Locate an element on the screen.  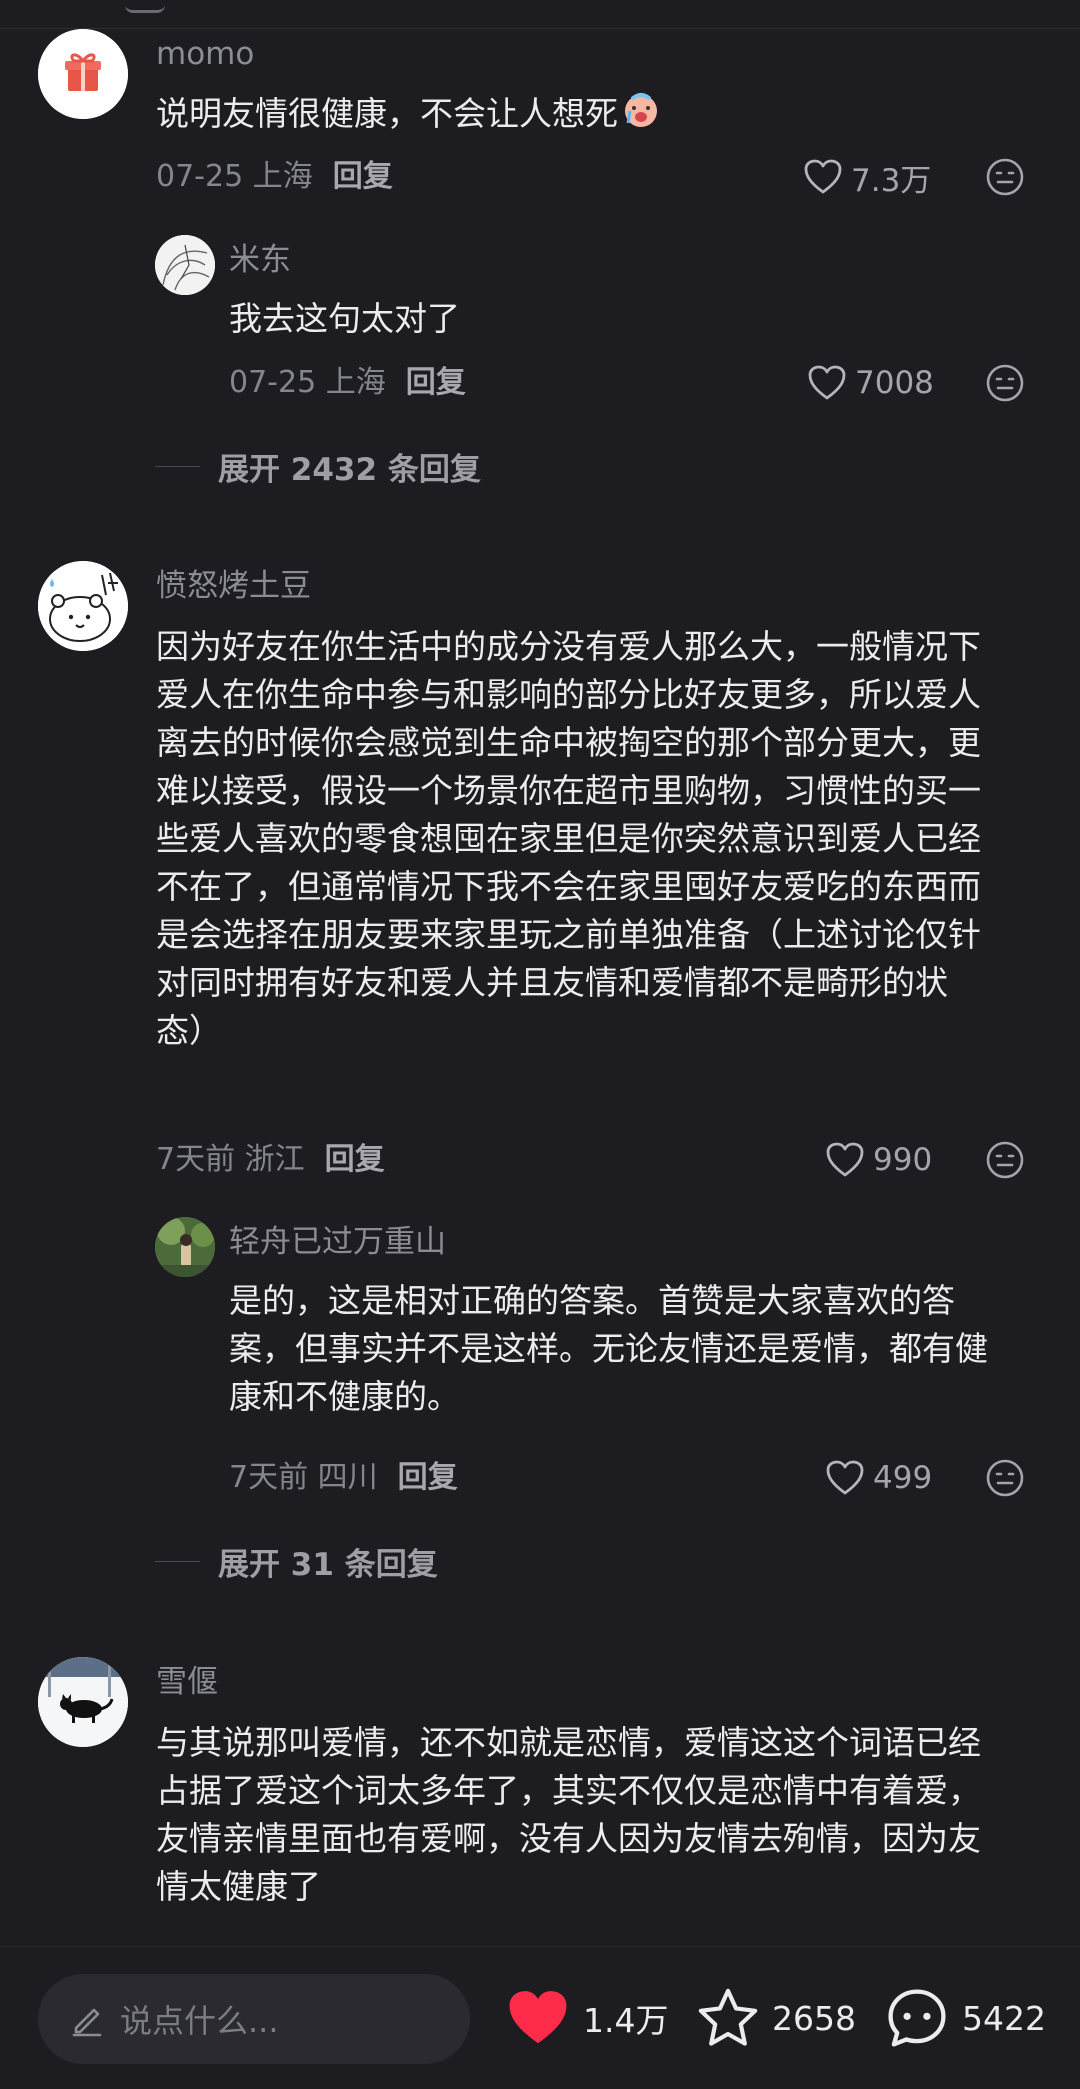
cartoon-bear-avatar-icon is located at coordinates (83, 606).